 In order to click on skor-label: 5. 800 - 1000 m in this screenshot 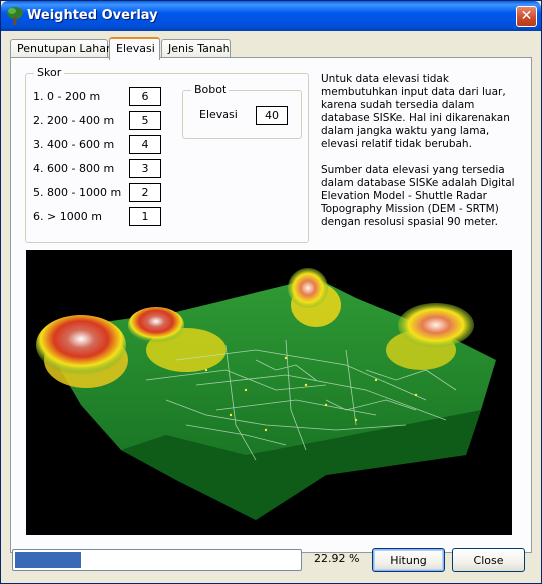, I will do `click(77, 192)`.